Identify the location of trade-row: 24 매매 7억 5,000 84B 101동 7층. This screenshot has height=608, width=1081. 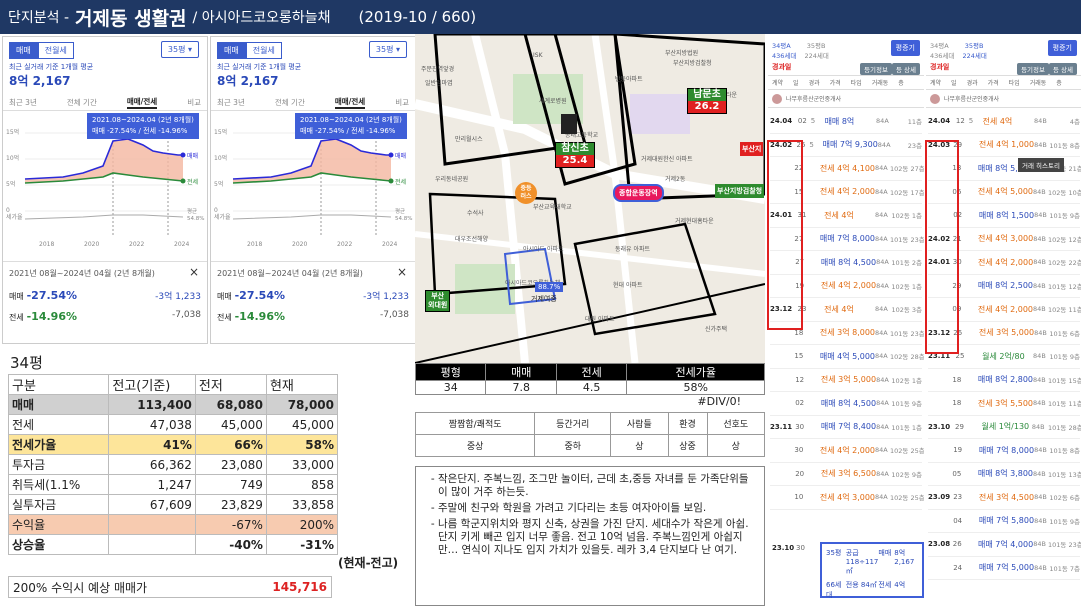
(1004, 568).